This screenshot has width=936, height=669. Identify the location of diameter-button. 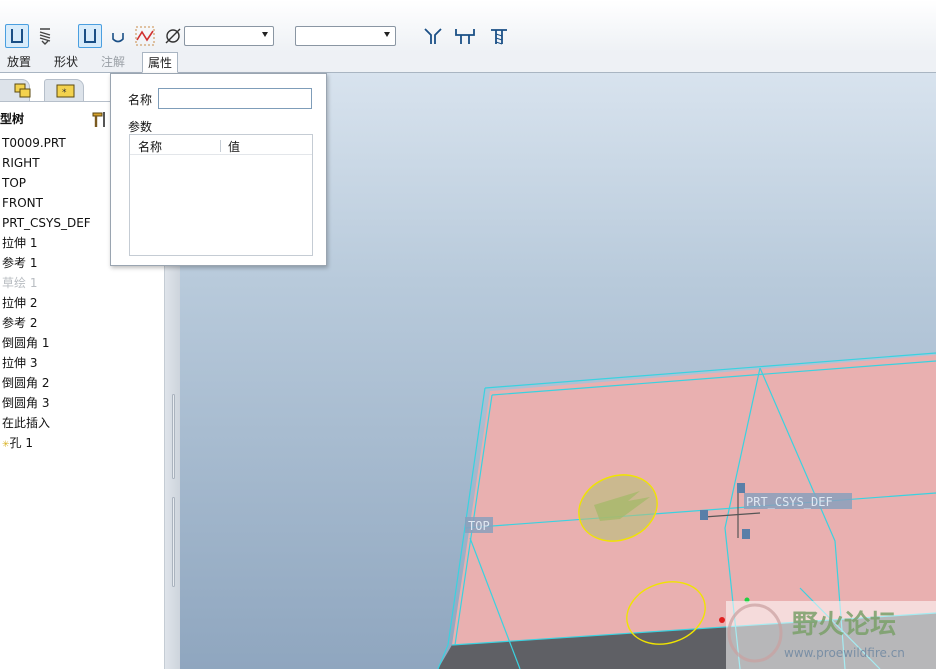
(173, 36).